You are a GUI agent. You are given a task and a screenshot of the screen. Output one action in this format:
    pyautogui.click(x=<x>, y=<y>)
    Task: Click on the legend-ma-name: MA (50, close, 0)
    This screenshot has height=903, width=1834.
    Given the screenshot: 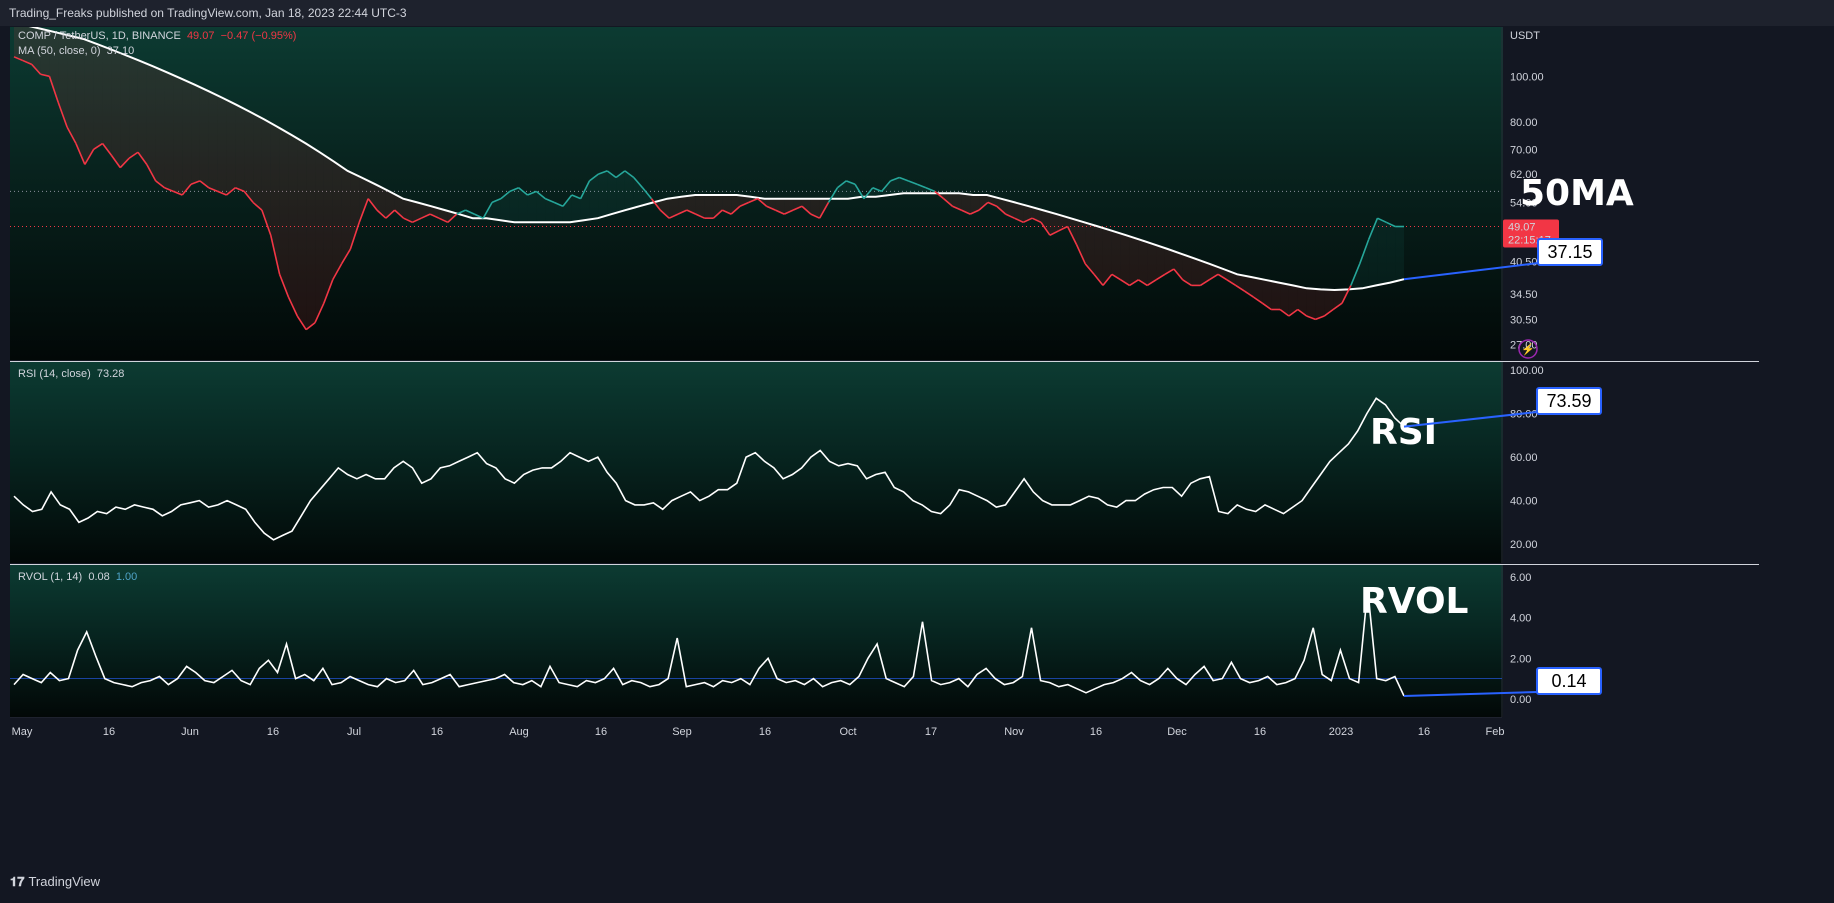 What is the action you would take?
    pyautogui.click(x=59, y=51)
    